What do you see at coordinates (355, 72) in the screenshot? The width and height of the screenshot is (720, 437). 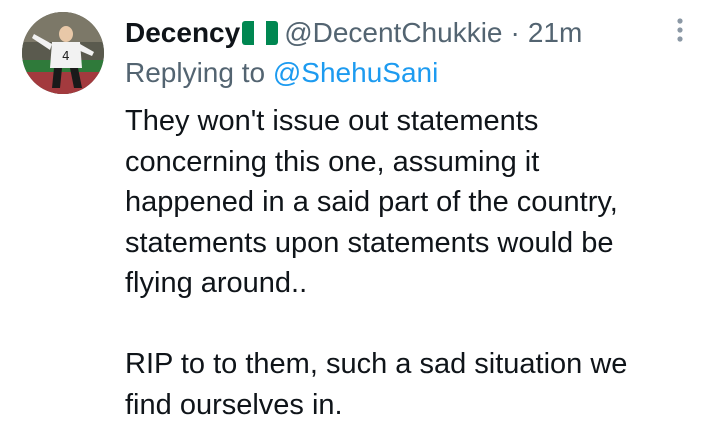 I see `replying-to-handle: @ShehuSani` at bounding box center [355, 72].